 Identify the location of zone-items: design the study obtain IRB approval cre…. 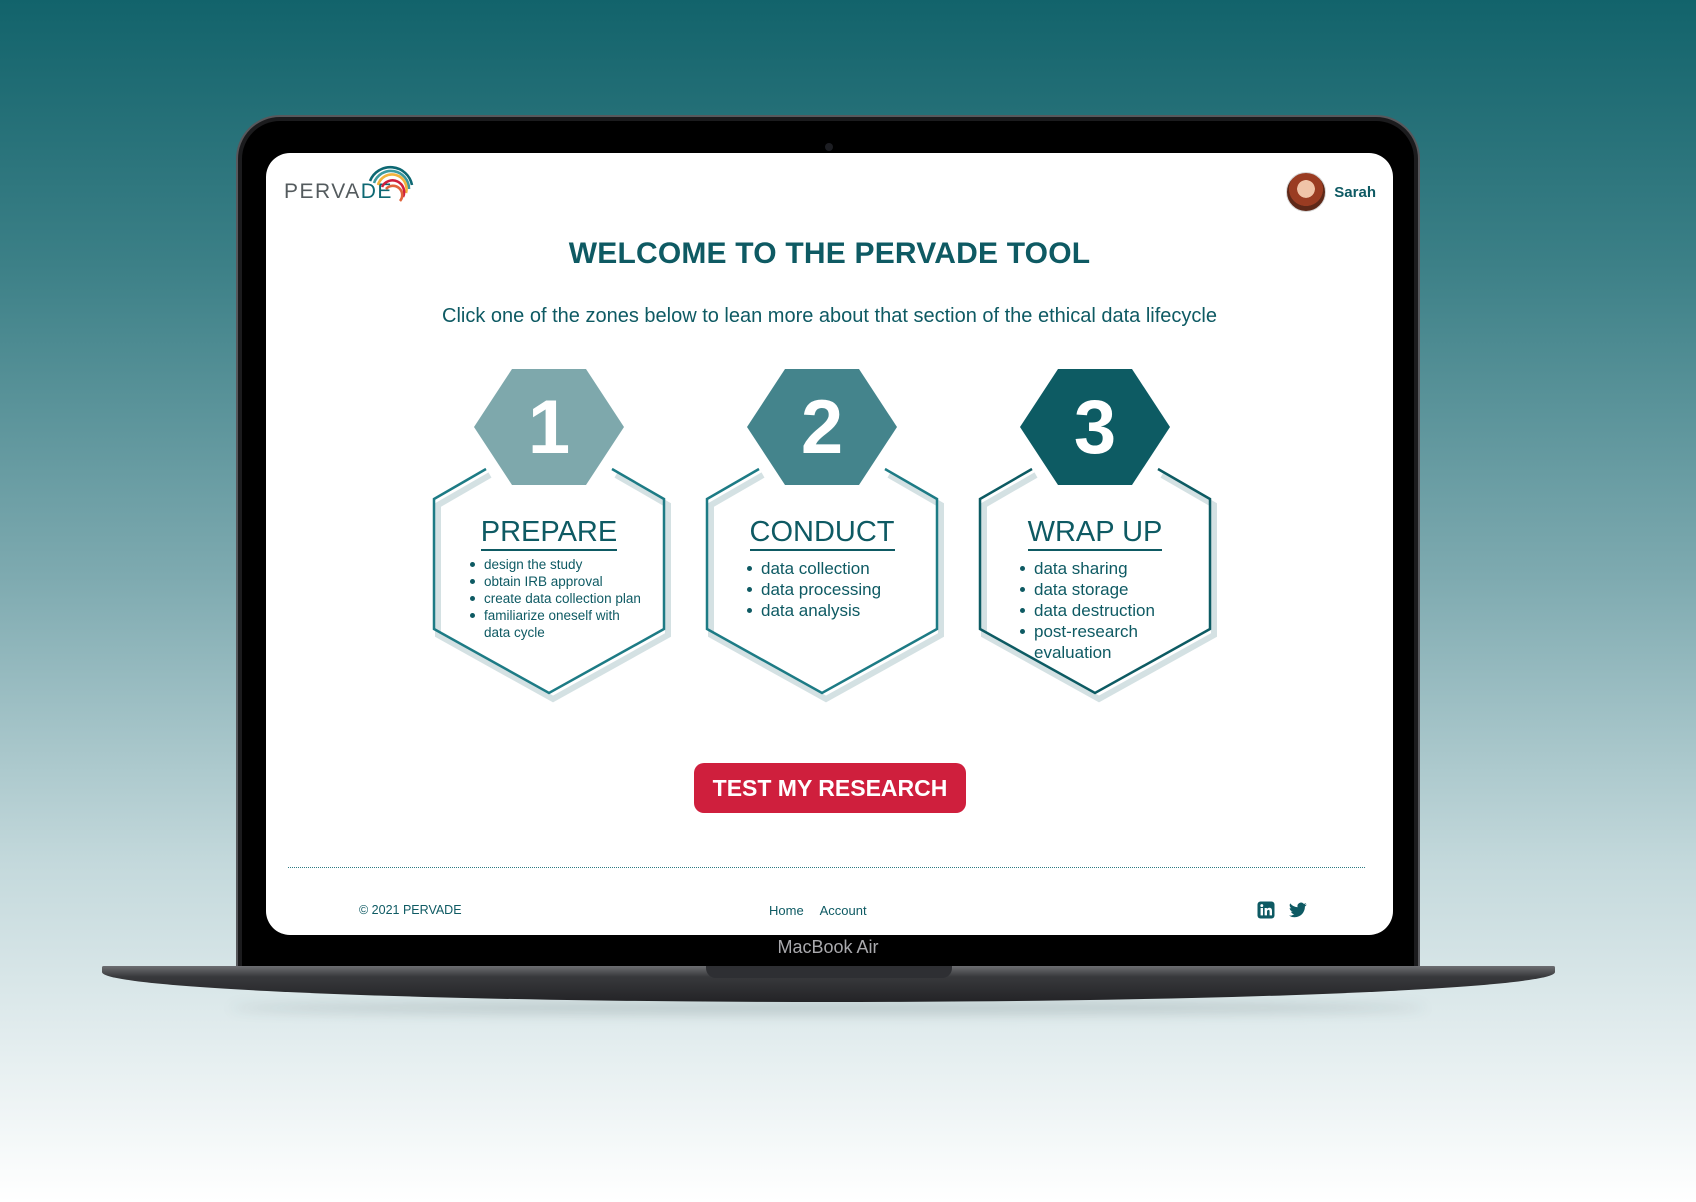
(555, 598).